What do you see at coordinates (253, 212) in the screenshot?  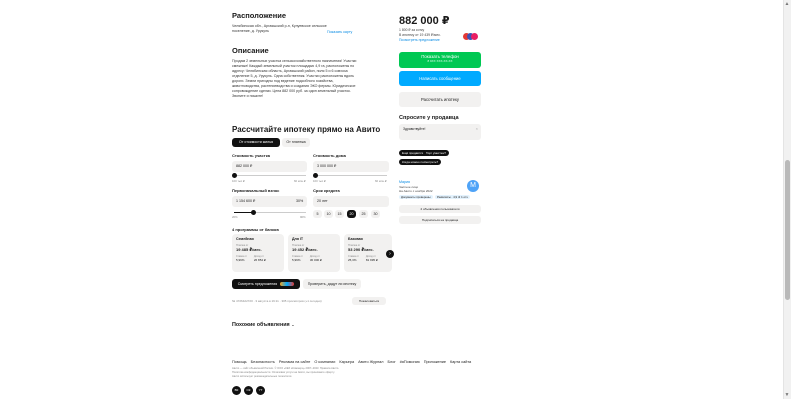 I see `down-slider-knob` at bounding box center [253, 212].